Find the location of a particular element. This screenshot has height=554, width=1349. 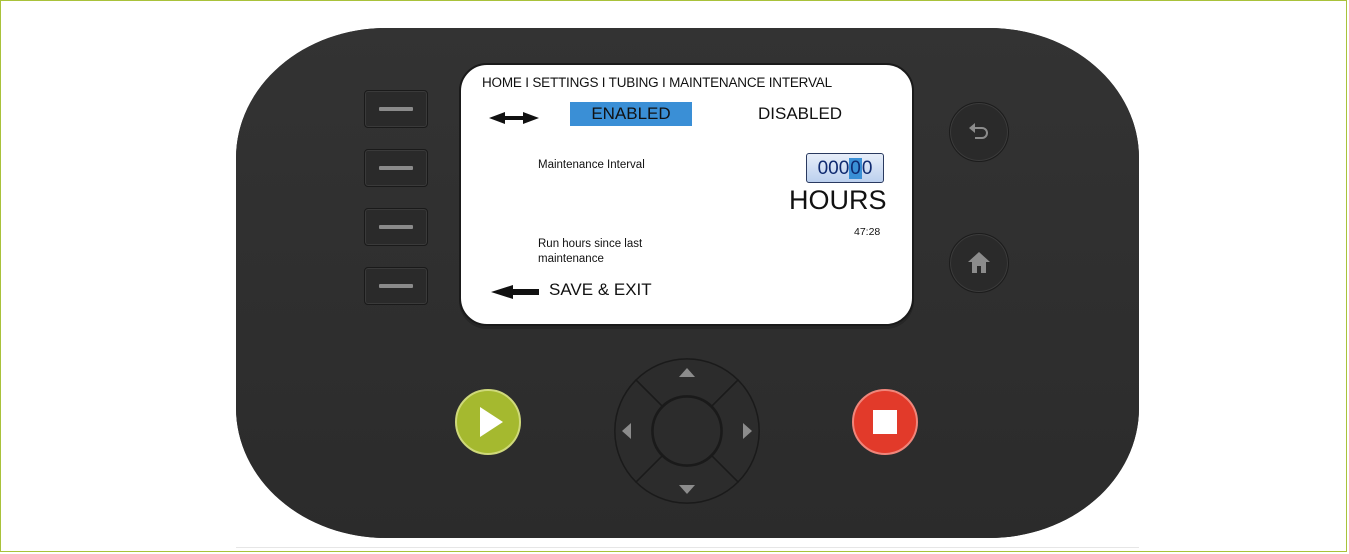

back-button is located at coordinates (979, 132).